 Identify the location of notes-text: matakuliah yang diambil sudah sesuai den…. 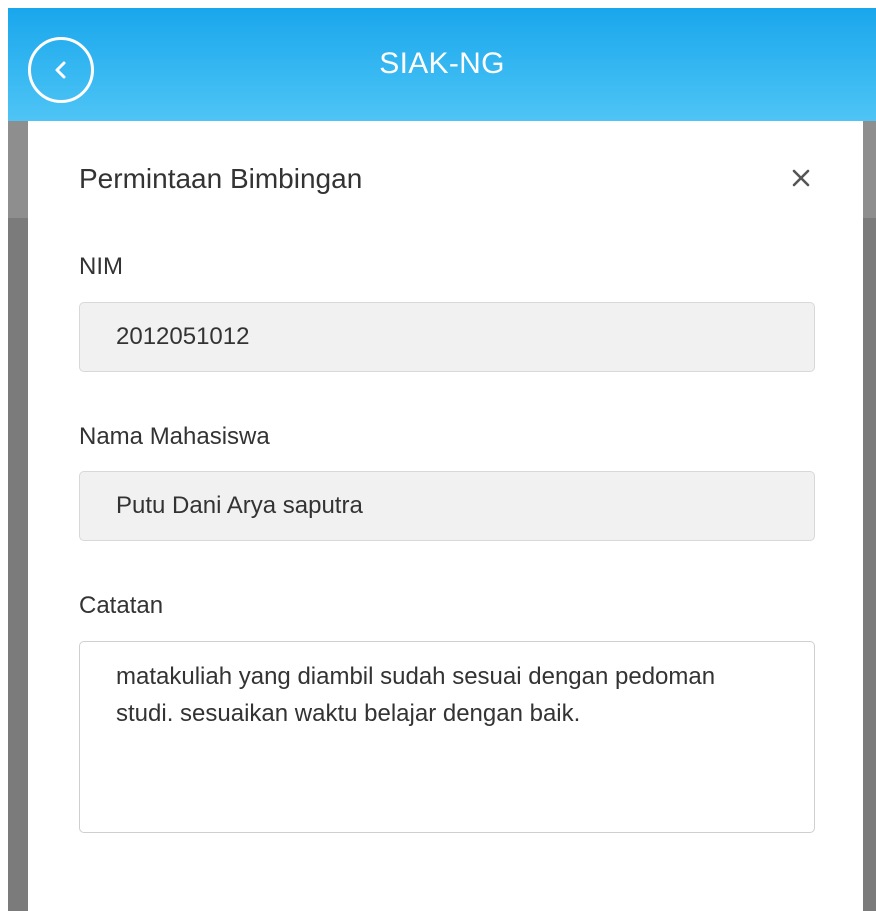
(416, 695).